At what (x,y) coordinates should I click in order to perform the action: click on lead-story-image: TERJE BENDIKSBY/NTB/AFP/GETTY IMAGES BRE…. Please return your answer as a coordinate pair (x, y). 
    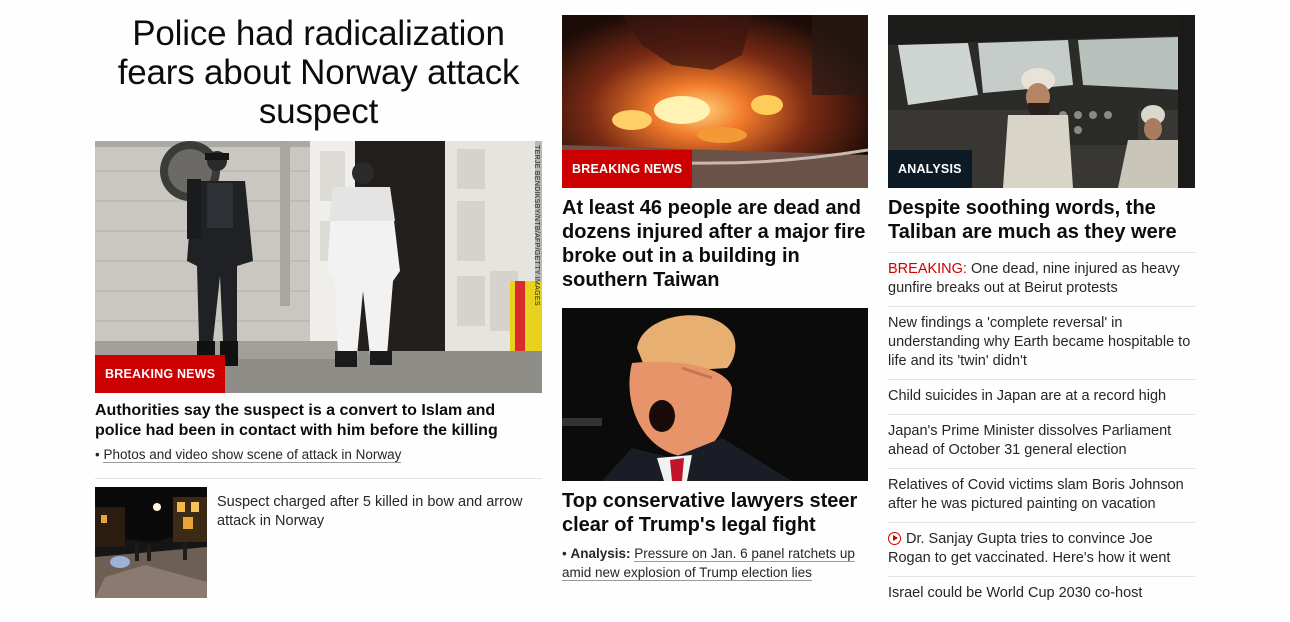
    Looking at the image, I should click on (318, 267).